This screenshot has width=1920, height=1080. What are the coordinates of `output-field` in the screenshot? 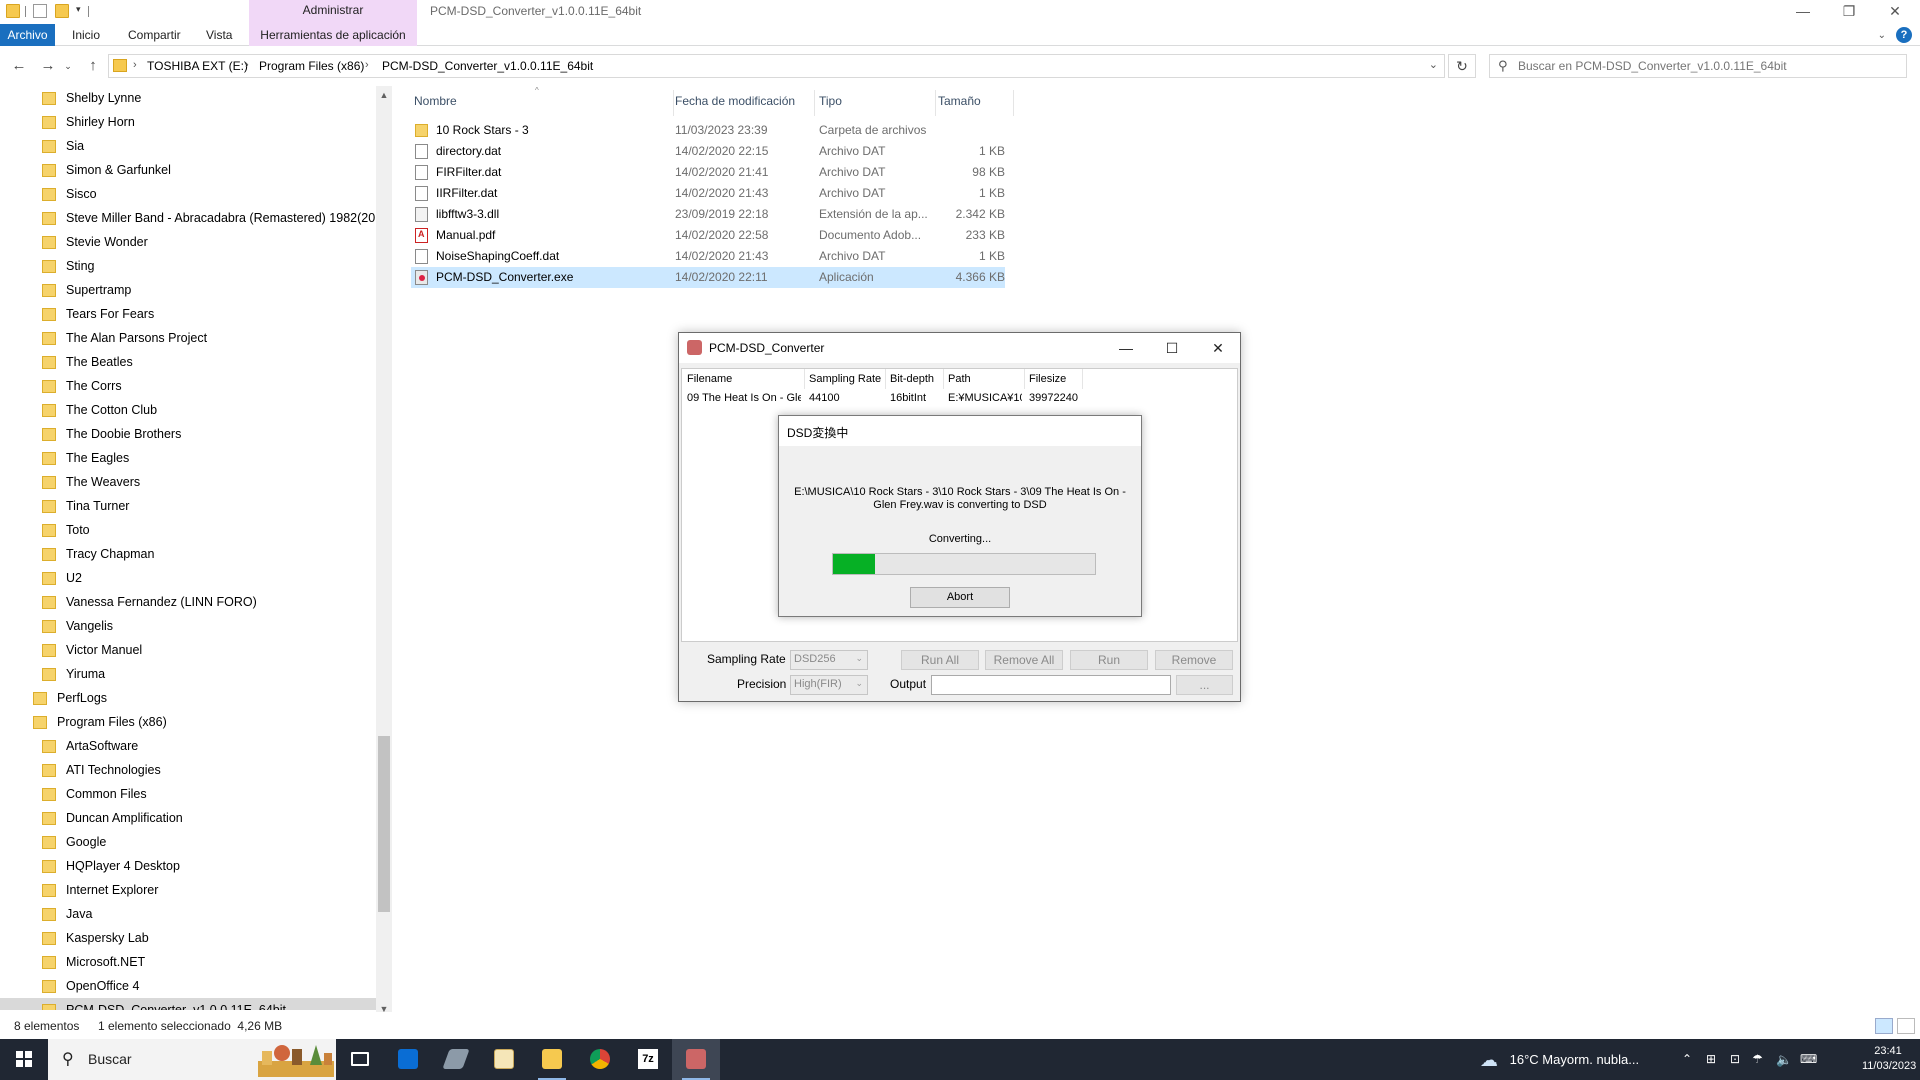 It's located at (1051, 685).